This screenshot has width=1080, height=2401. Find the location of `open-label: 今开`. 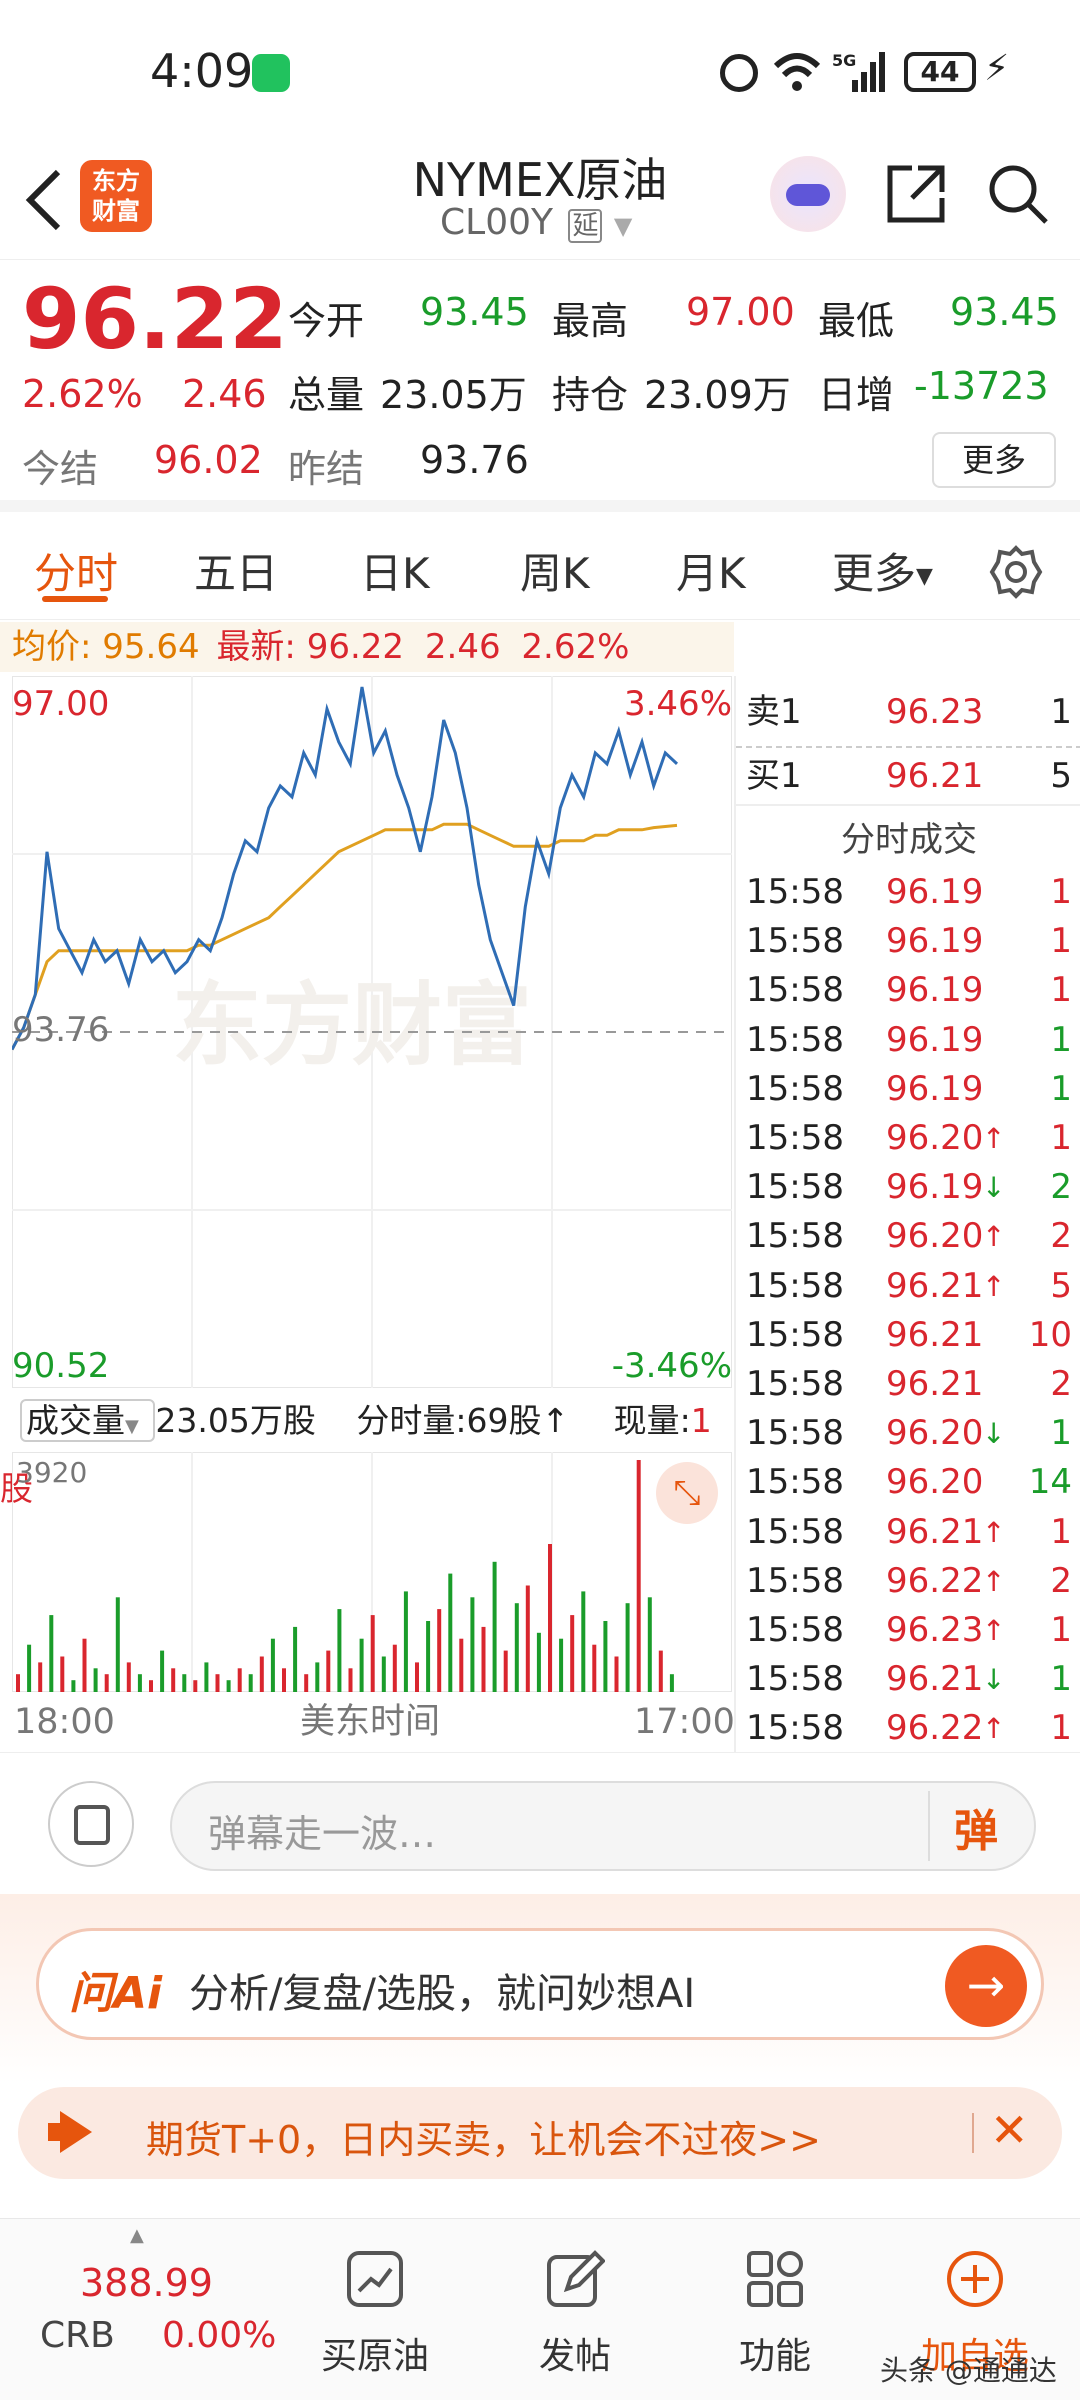

open-label: 今开 is located at coordinates (326, 321).